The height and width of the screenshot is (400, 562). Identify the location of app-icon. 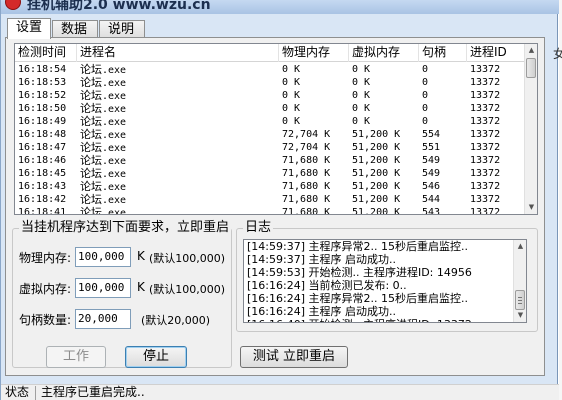
(13, 5).